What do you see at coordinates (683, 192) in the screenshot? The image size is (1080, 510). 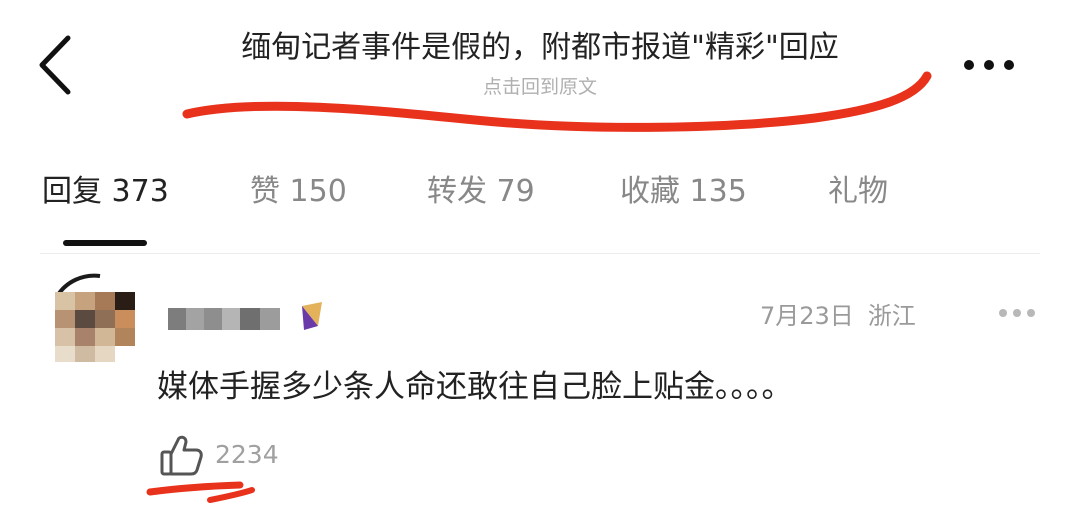 I see `tab-favorites: 收藏 135` at bounding box center [683, 192].